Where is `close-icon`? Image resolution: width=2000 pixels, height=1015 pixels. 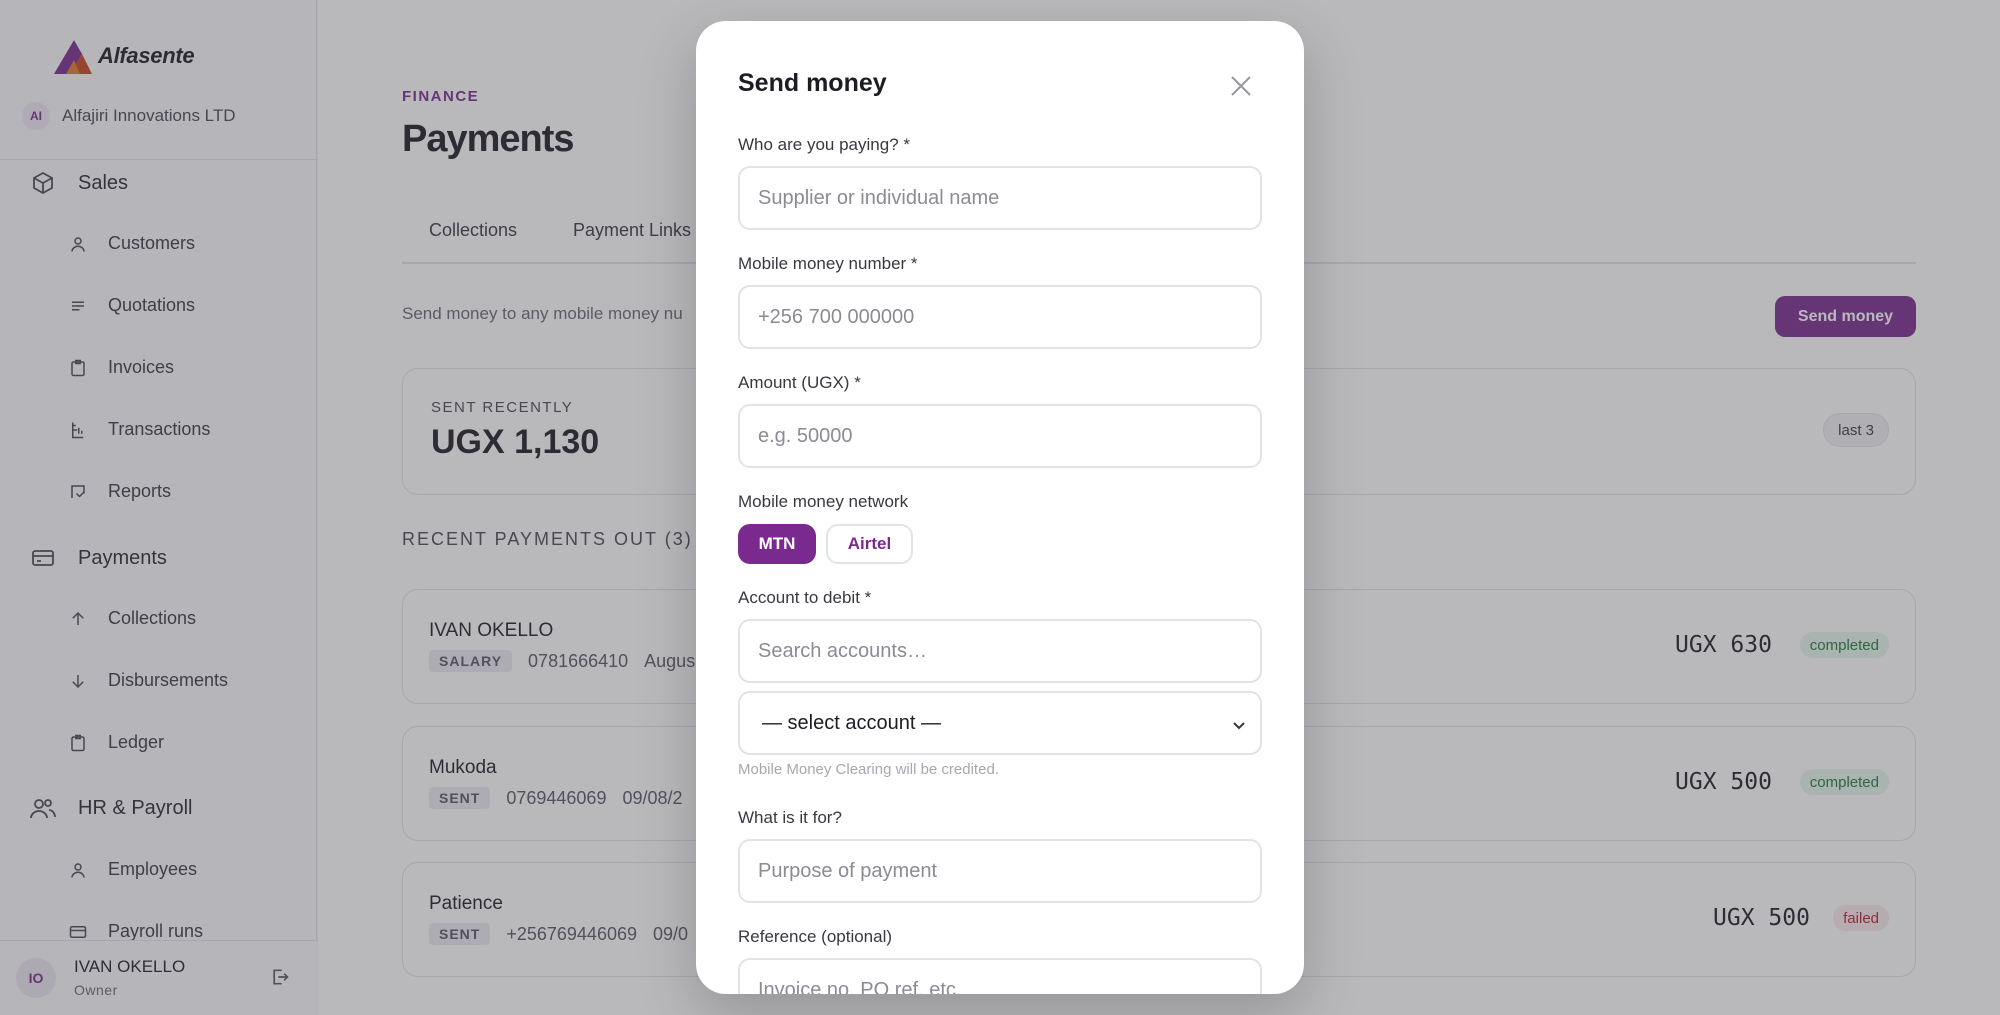
close-icon is located at coordinates (1241, 86).